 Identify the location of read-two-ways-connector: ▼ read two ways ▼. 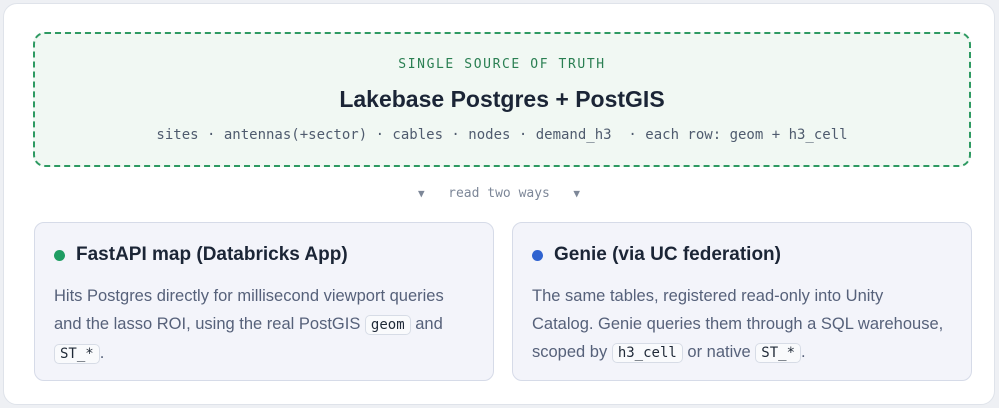
(499, 193).